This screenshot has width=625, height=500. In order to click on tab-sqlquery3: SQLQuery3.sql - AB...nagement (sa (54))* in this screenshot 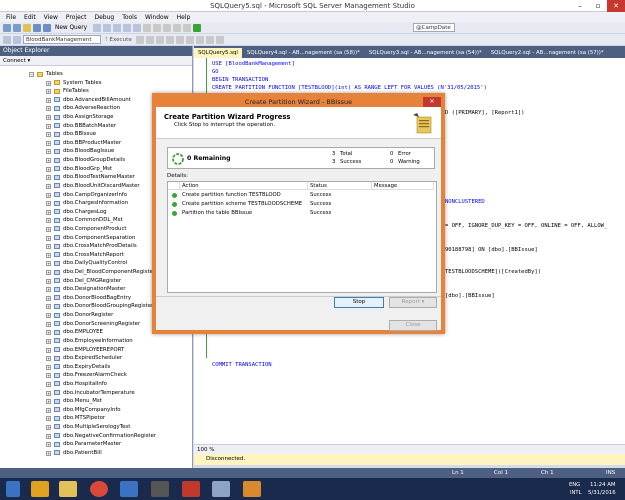, I will do `click(425, 53)`.